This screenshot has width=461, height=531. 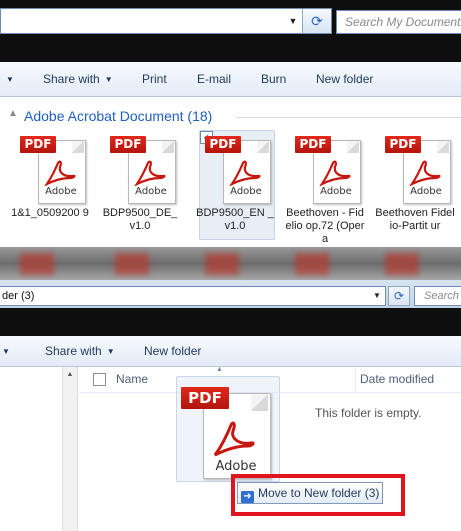 I want to click on select-all-checkbox, so click(x=99, y=379).